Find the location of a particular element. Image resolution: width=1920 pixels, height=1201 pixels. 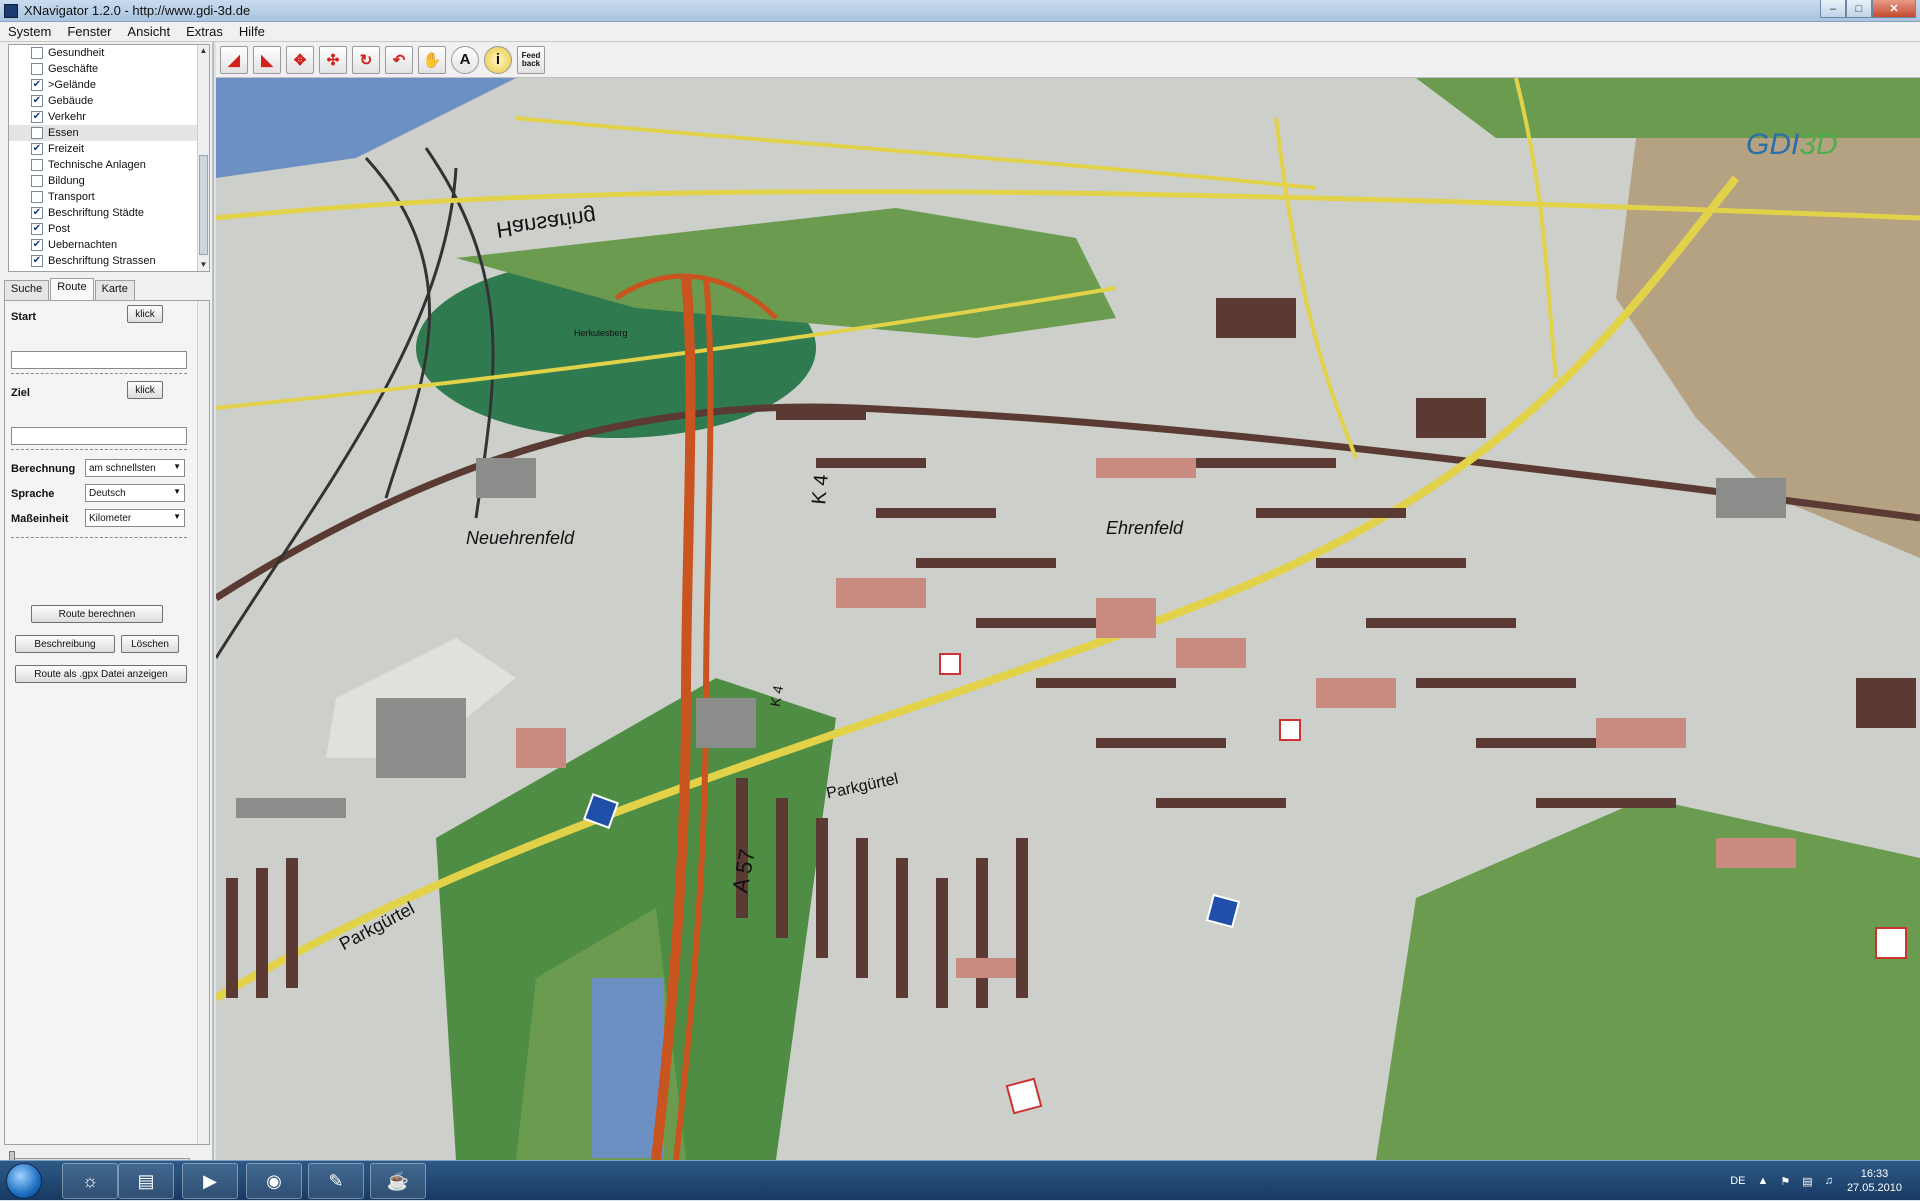

network-icon: ▤ is located at coordinates (1807, 1181).